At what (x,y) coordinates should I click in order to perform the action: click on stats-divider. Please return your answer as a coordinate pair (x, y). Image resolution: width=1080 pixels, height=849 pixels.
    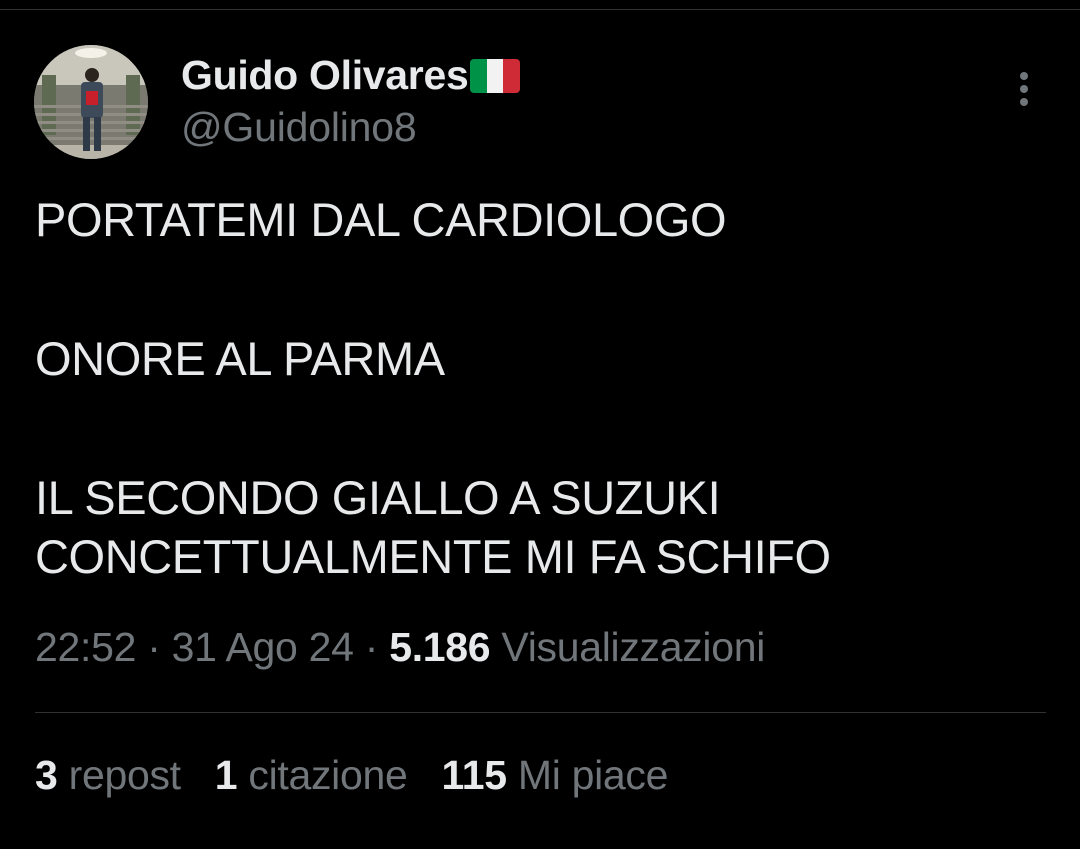
    Looking at the image, I should click on (540, 712).